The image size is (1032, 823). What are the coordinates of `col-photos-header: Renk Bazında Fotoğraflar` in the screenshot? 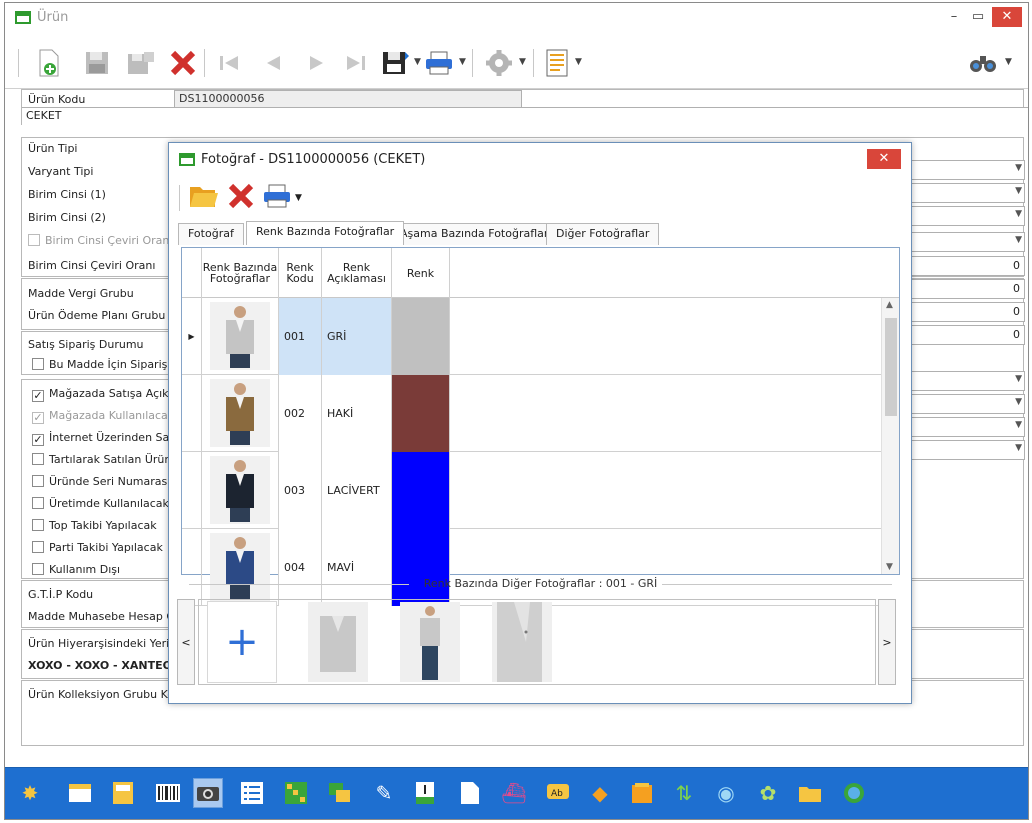 It's located at (240, 273).